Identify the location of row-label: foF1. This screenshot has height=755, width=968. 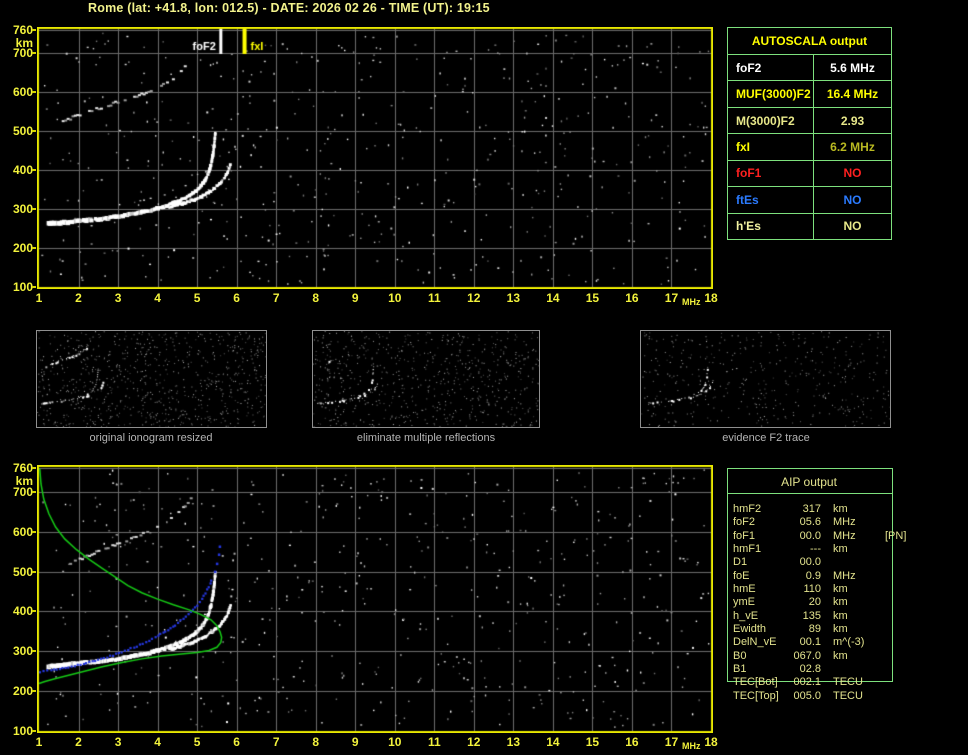
(771, 173).